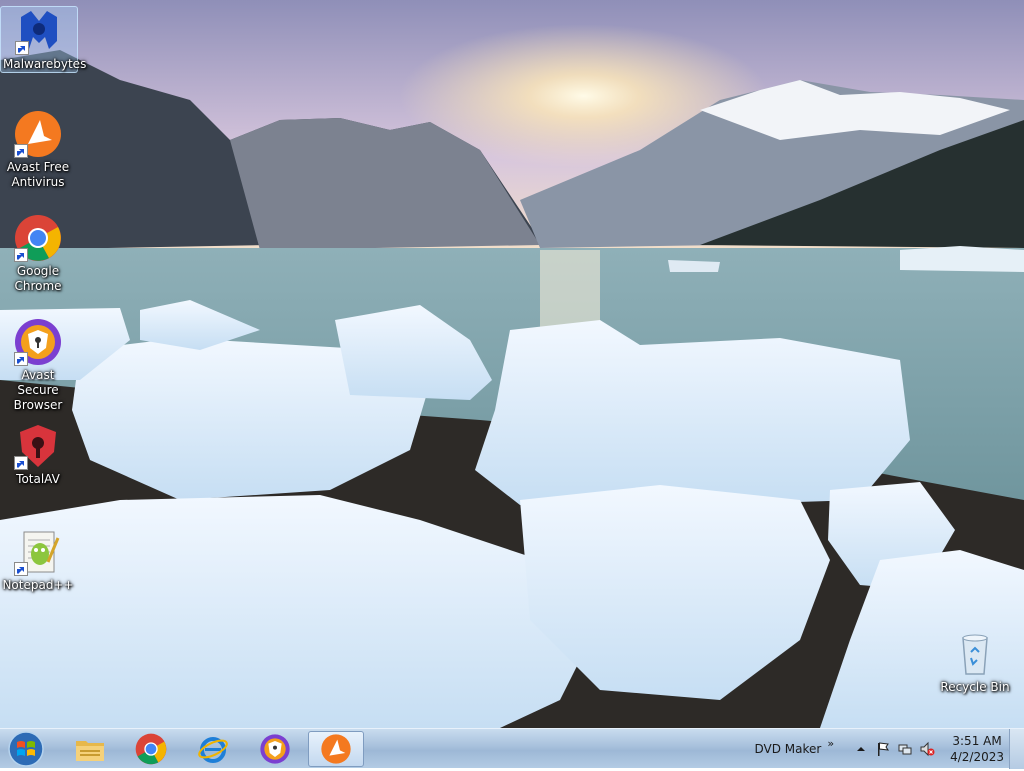  What do you see at coordinates (975, 687) in the screenshot?
I see `desktop-icon-label: Recycle Bin` at bounding box center [975, 687].